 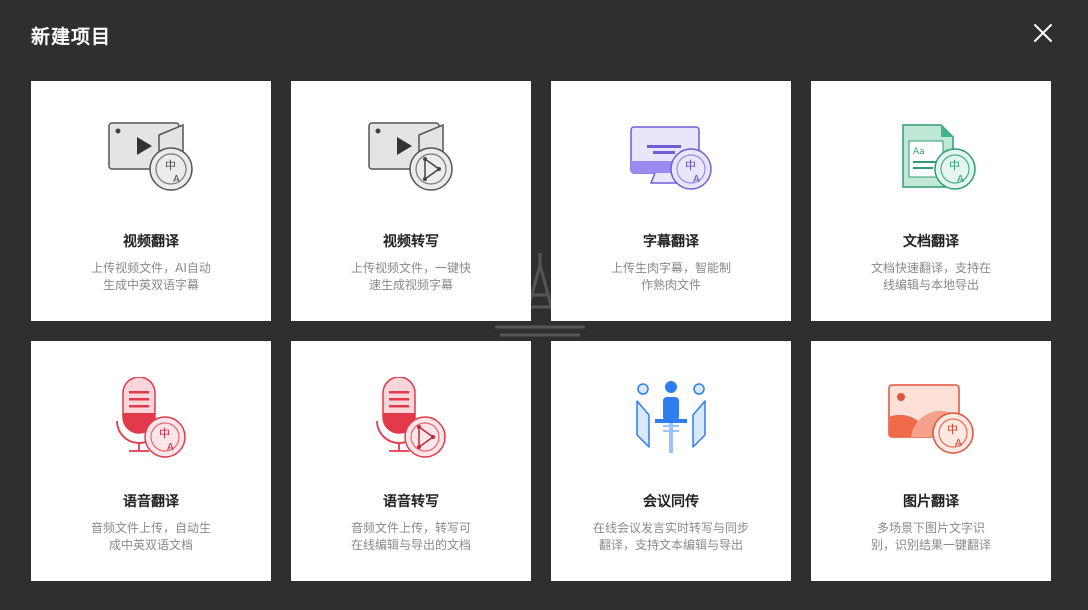 I want to click on card-description: 上传生肉字幕，智能制 作熟肉文件, so click(x=671, y=277).